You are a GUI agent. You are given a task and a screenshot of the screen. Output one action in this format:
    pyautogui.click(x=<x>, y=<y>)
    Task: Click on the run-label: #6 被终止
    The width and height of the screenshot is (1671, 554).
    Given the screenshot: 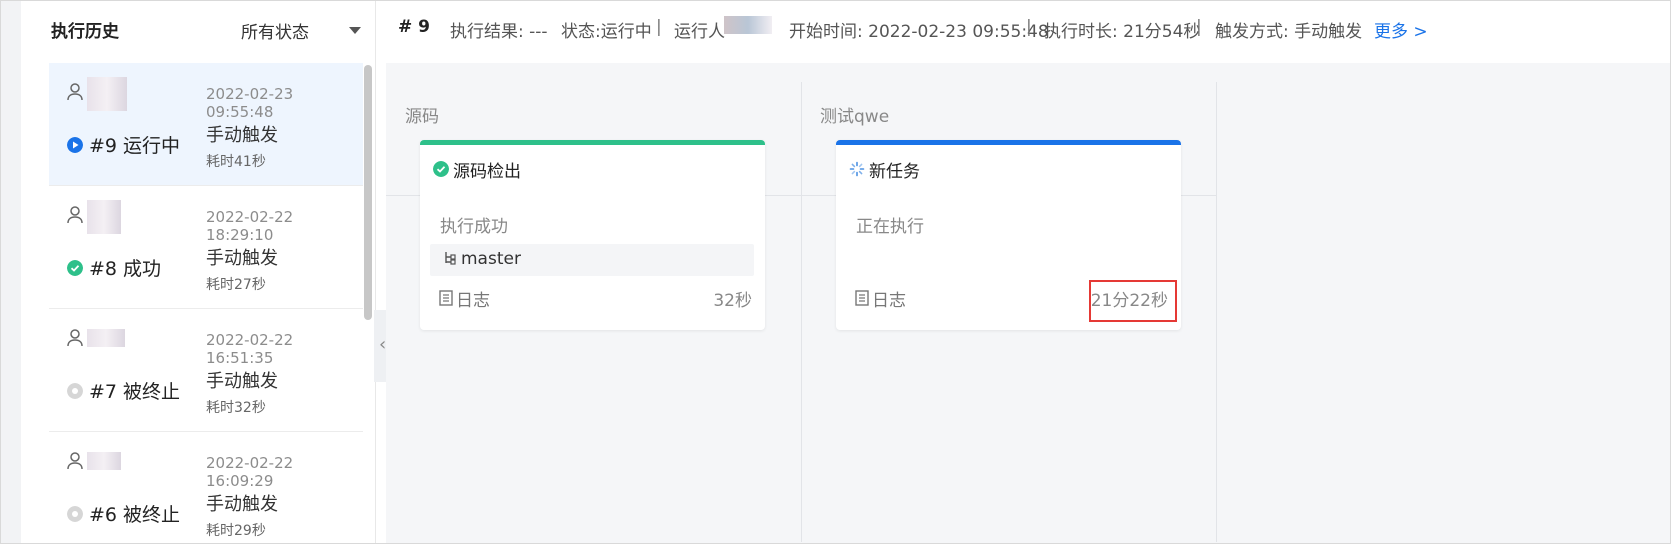 What is the action you would take?
    pyautogui.click(x=135, y=515)
    